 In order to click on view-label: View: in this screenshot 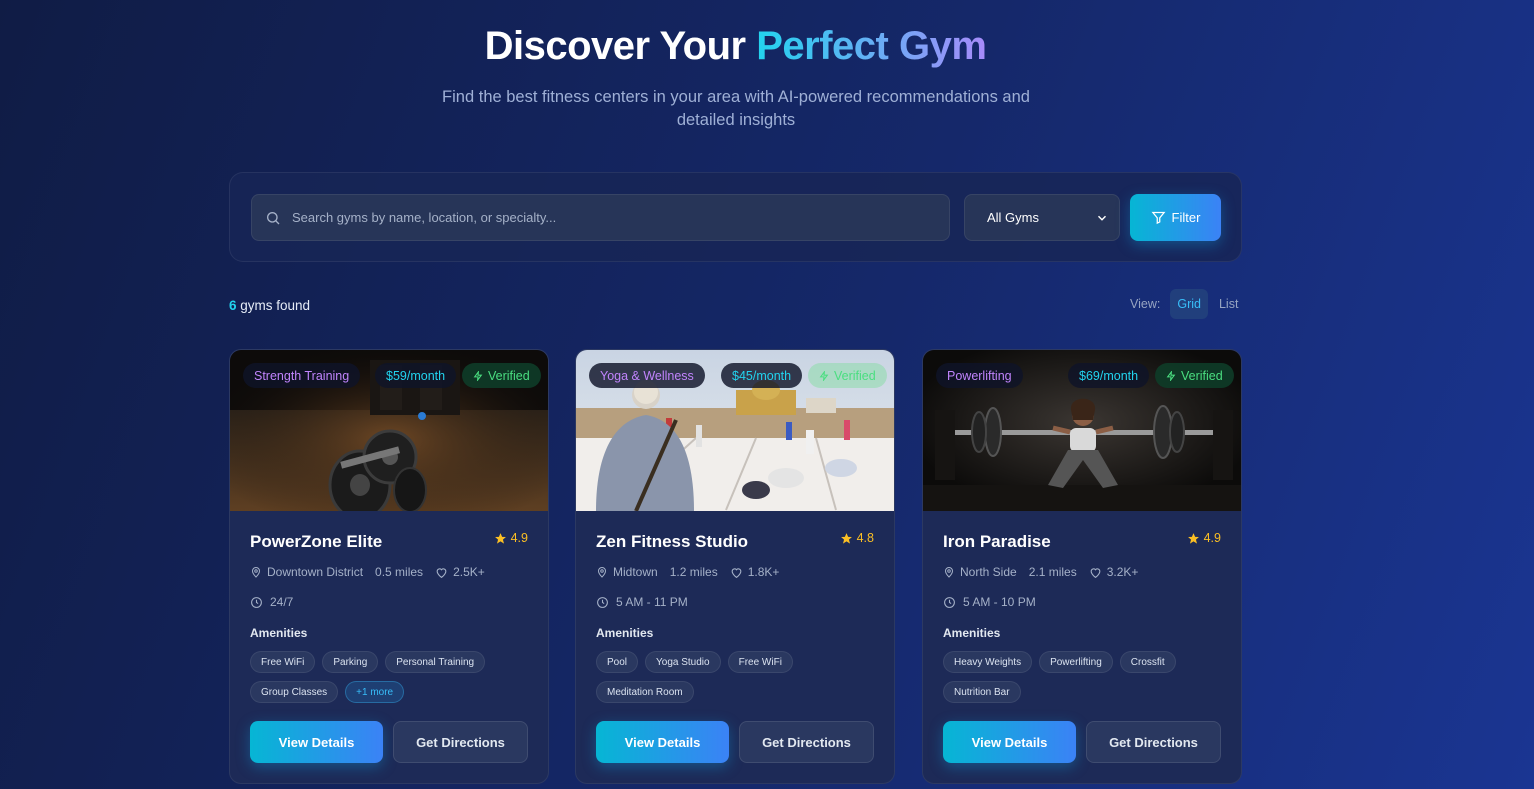, I will do `click(1145, 304)`.